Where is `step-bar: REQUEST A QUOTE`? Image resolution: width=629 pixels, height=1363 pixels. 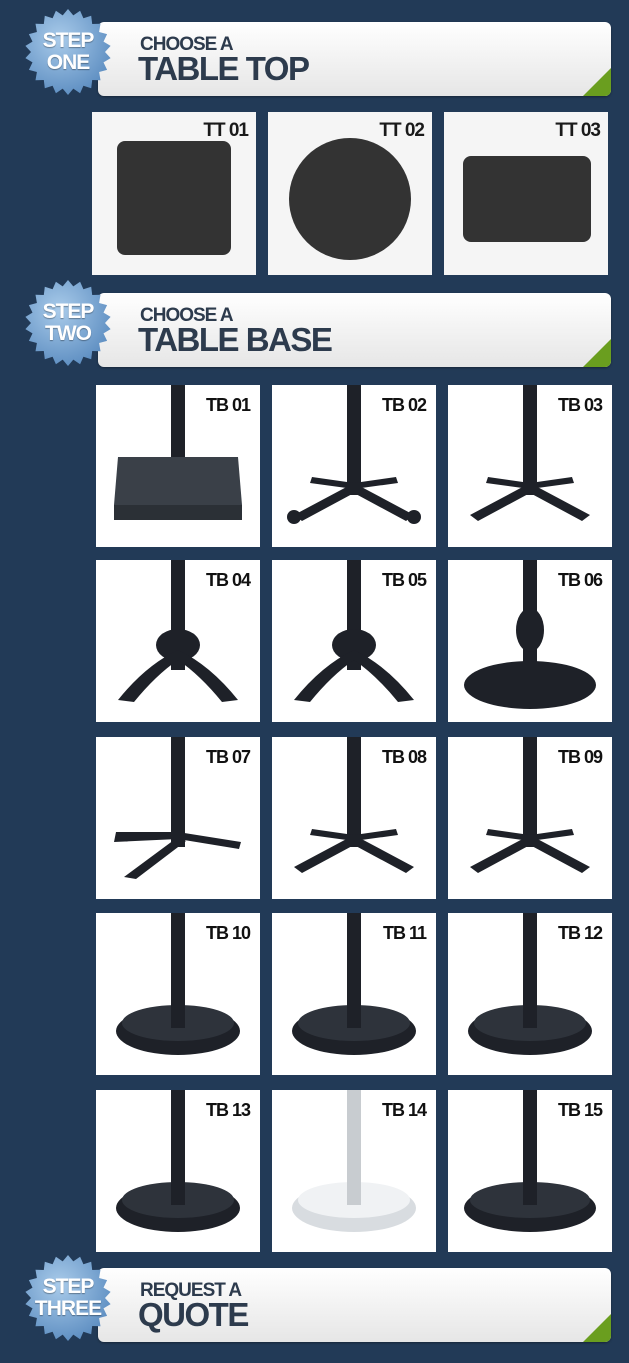 step-bar: REQUEST A QUOTE is located at coordinates (354, 1305).